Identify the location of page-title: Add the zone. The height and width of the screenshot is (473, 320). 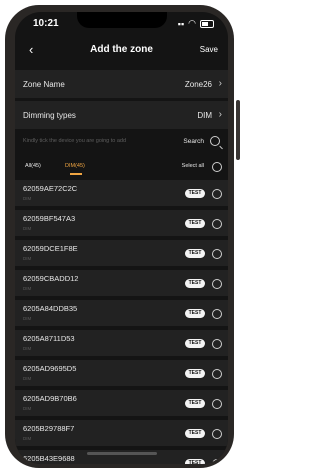
(121, 49).